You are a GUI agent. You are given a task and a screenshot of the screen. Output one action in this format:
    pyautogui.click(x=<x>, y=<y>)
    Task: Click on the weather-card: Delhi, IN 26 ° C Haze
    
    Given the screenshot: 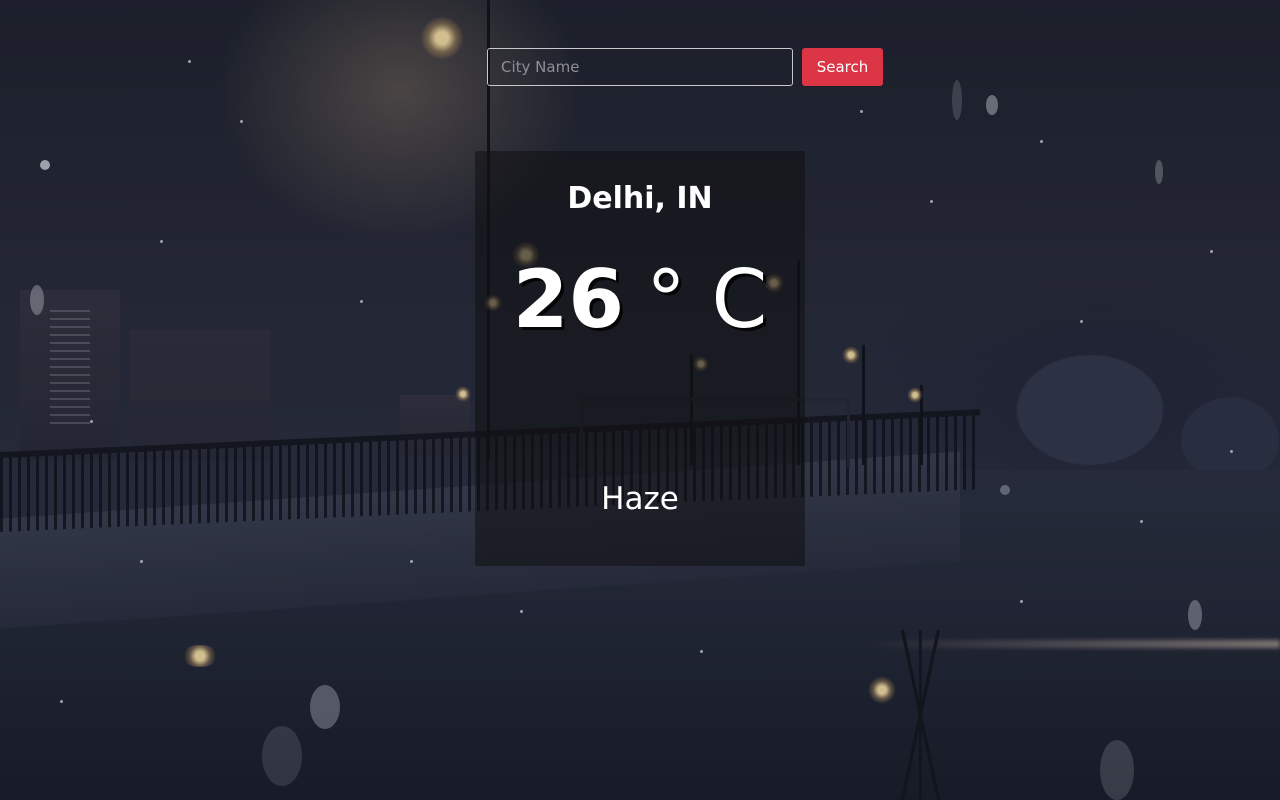 What is the action you would take?
    pyautogui.click(x=640, y=358)
    